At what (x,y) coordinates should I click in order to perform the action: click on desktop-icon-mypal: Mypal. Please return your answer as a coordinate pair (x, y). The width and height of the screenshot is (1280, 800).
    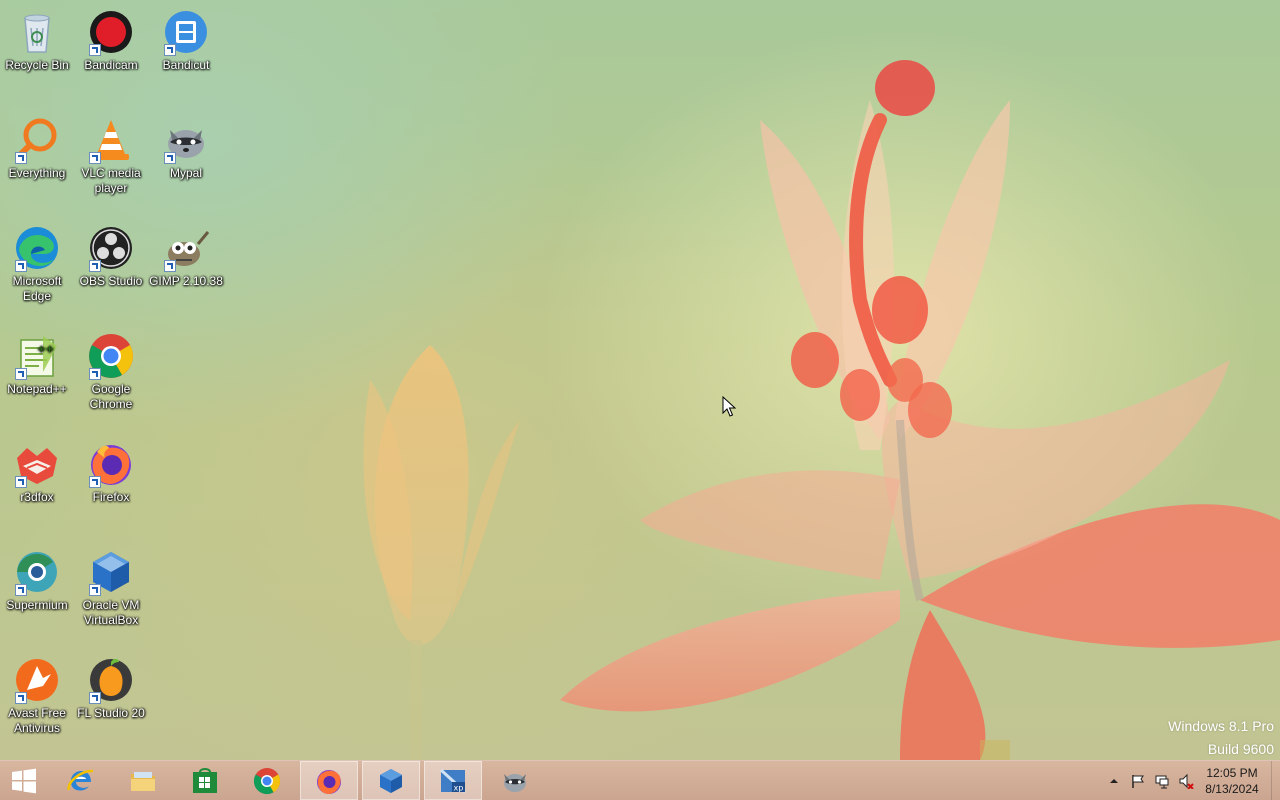
    Looking at the image, I should click on (186, 148).